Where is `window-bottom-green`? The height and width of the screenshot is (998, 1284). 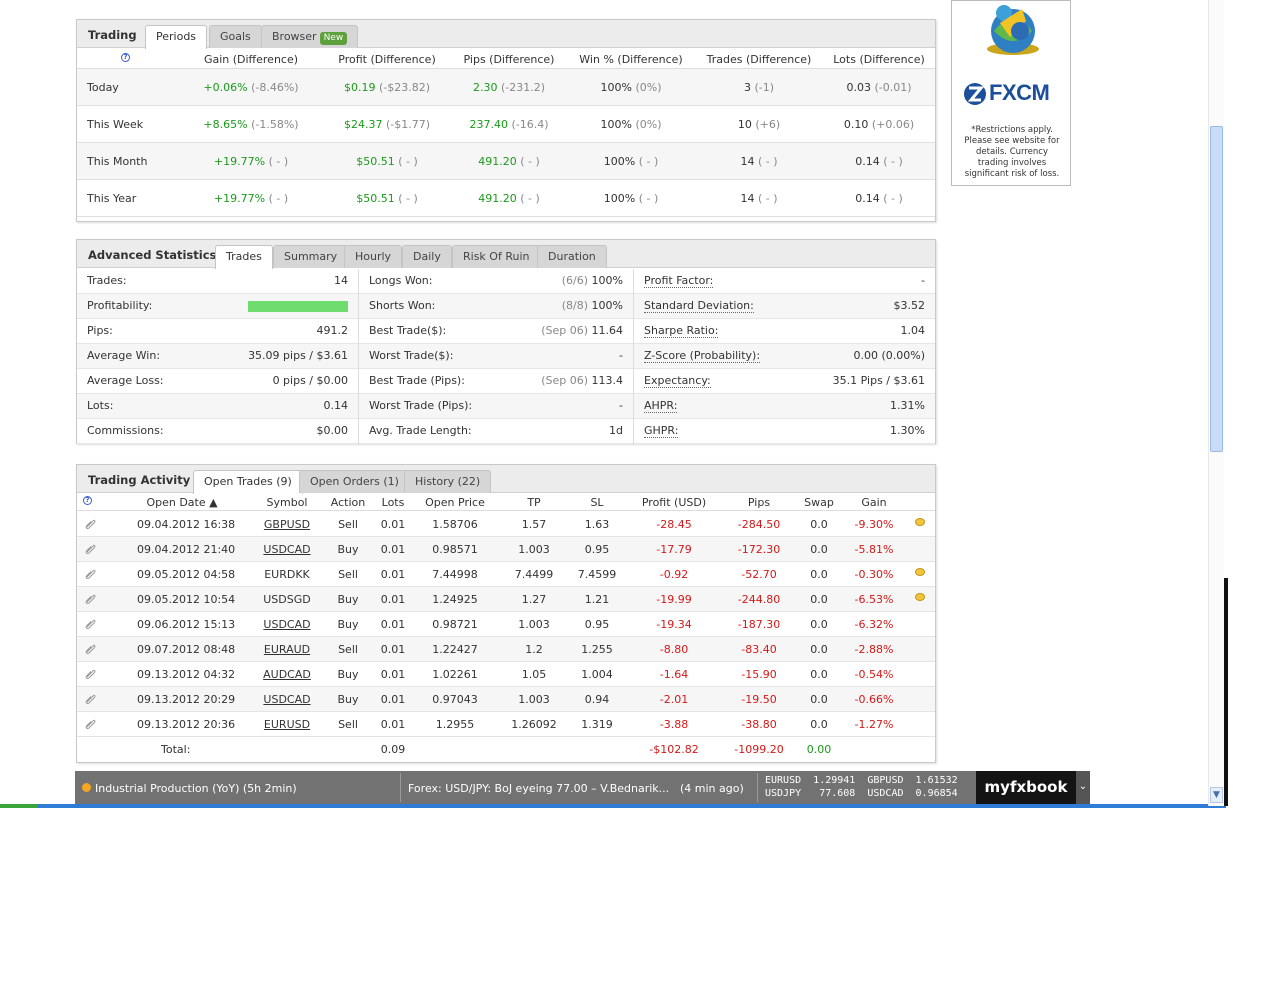
window-bottom-green is located at coordinates (19, 806).